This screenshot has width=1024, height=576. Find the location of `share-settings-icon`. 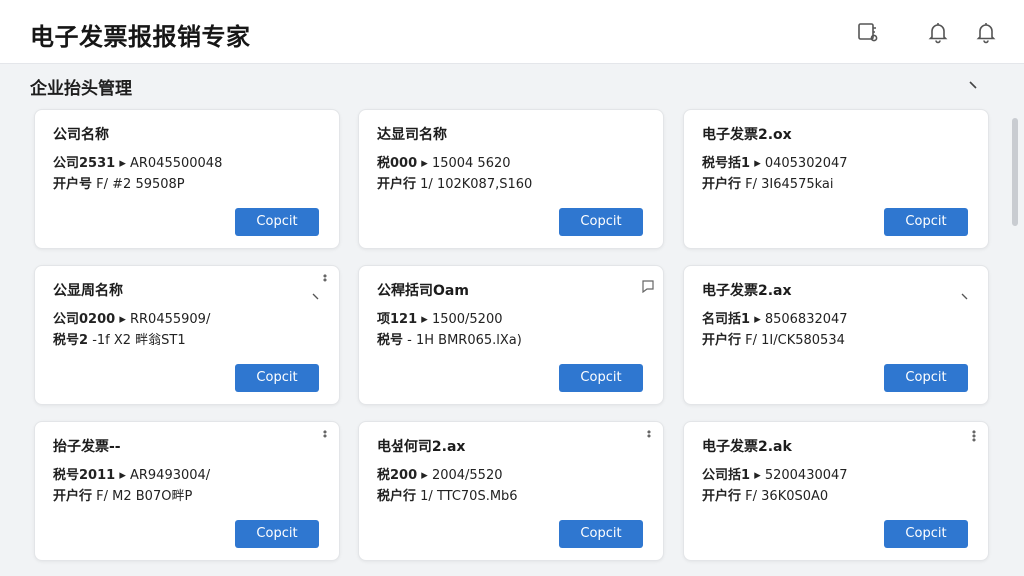

share-settings-icon is located at coordinates (868, 32).